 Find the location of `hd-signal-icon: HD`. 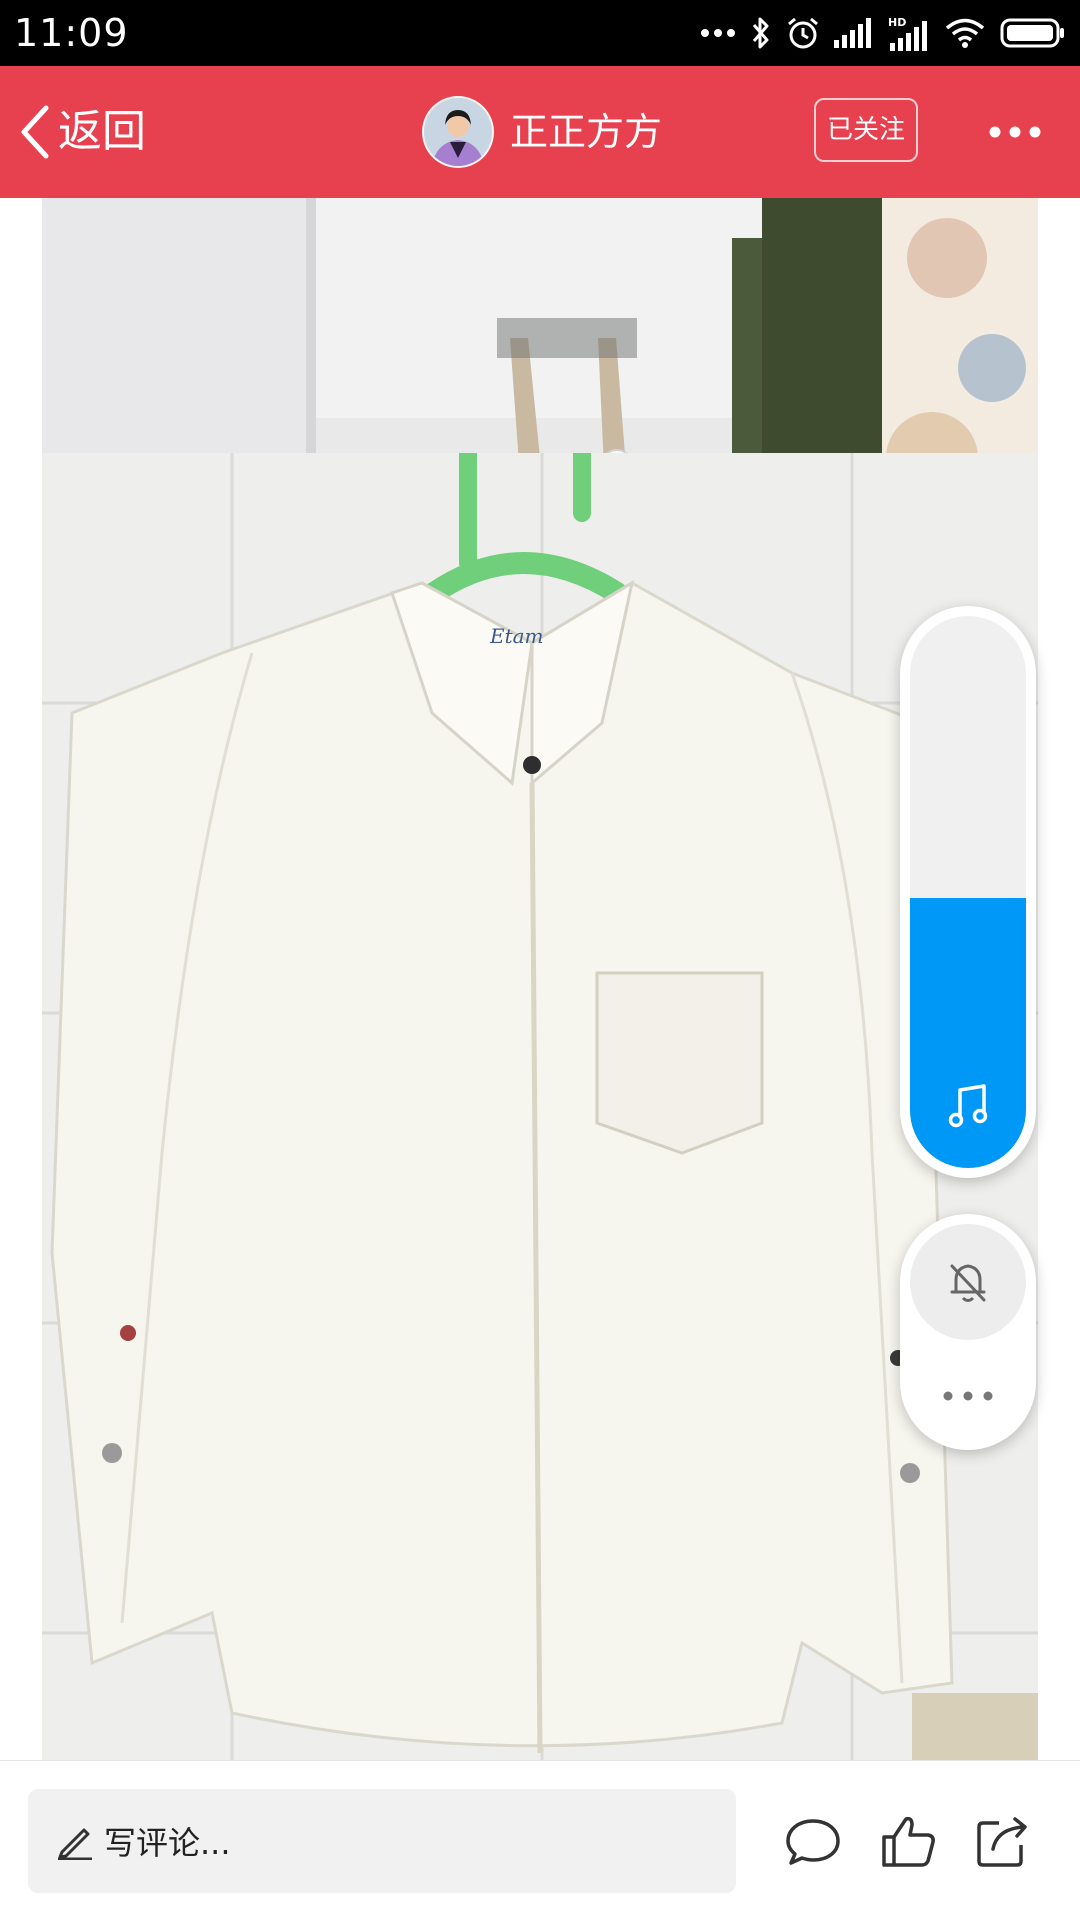

hd-signal-icon: HD is located at coordinates (907, 33).